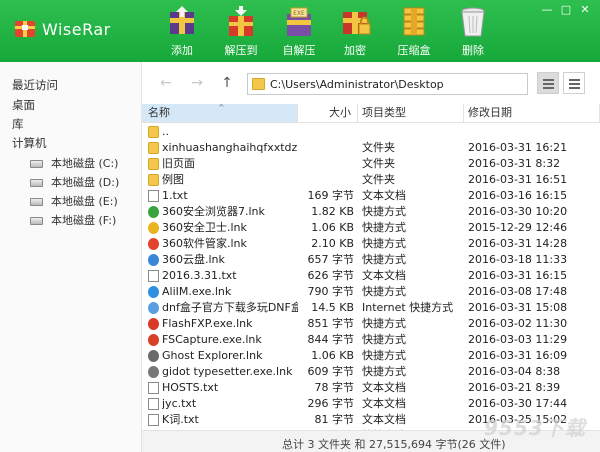 The image size is (600, 452). Describe the element at coordinates (331, 323) in the screenshot. I see `file-size: 851 字节` at that location.